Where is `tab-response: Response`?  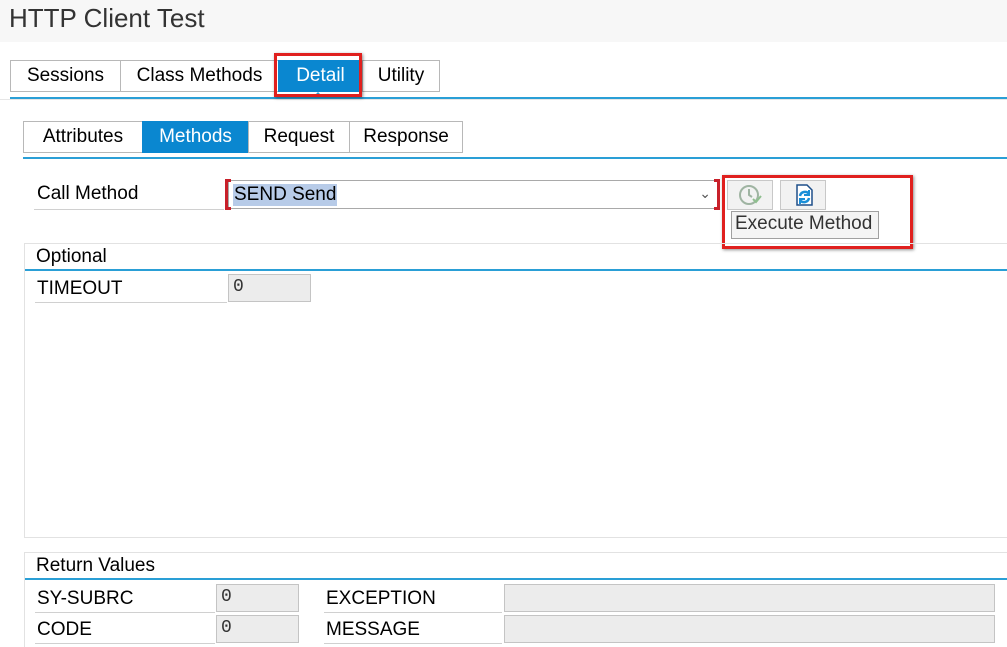 tab-response: Response is located at coordinates (406, 137).